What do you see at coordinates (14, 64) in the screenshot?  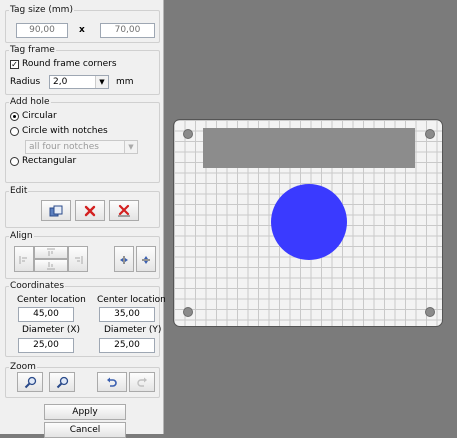 I see `round-corners-checkbox: ✓` at bounding box center [14, 64].